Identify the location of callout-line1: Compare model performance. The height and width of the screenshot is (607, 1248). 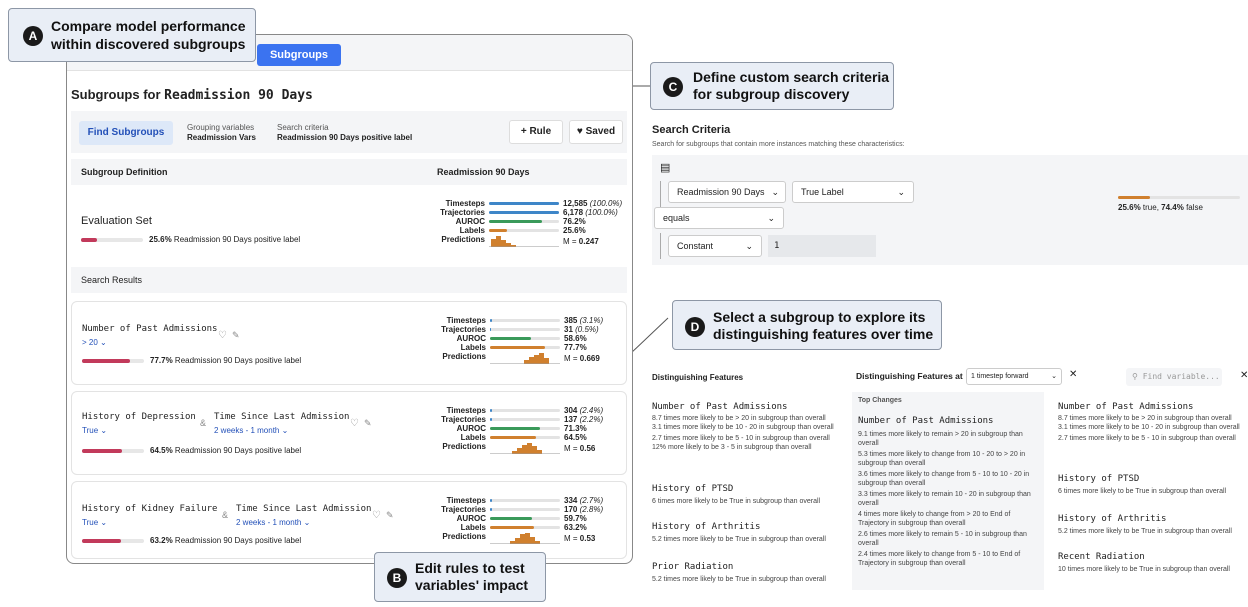
(148, 26).